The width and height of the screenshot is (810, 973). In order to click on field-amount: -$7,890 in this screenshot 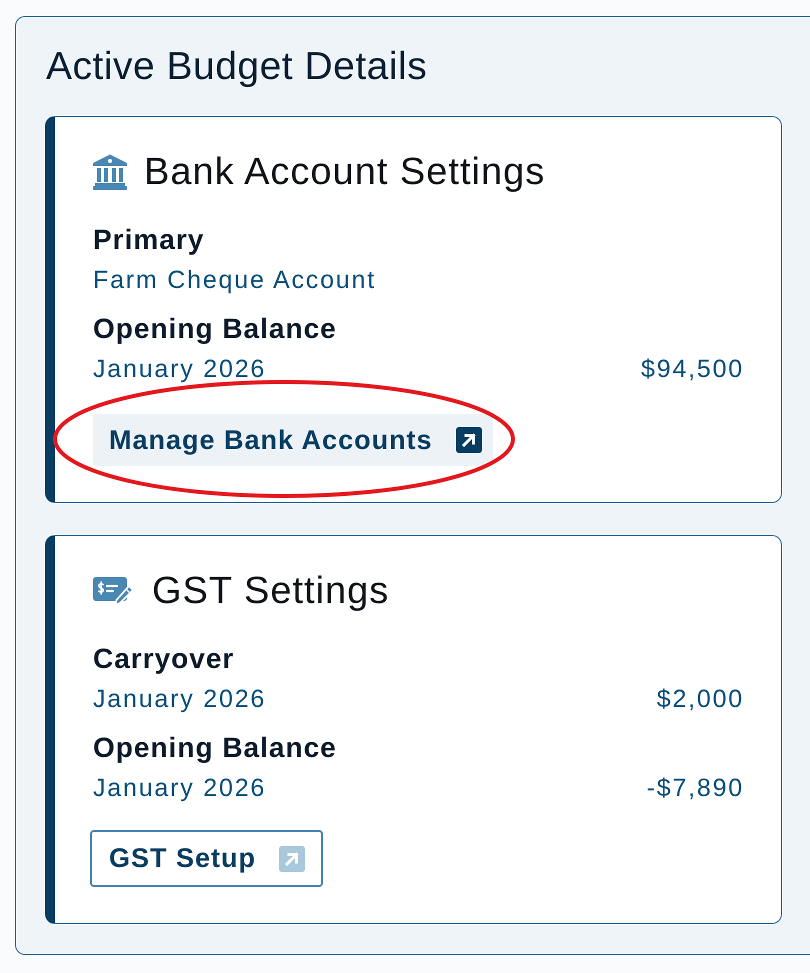, I will do `click(695, 788)`.